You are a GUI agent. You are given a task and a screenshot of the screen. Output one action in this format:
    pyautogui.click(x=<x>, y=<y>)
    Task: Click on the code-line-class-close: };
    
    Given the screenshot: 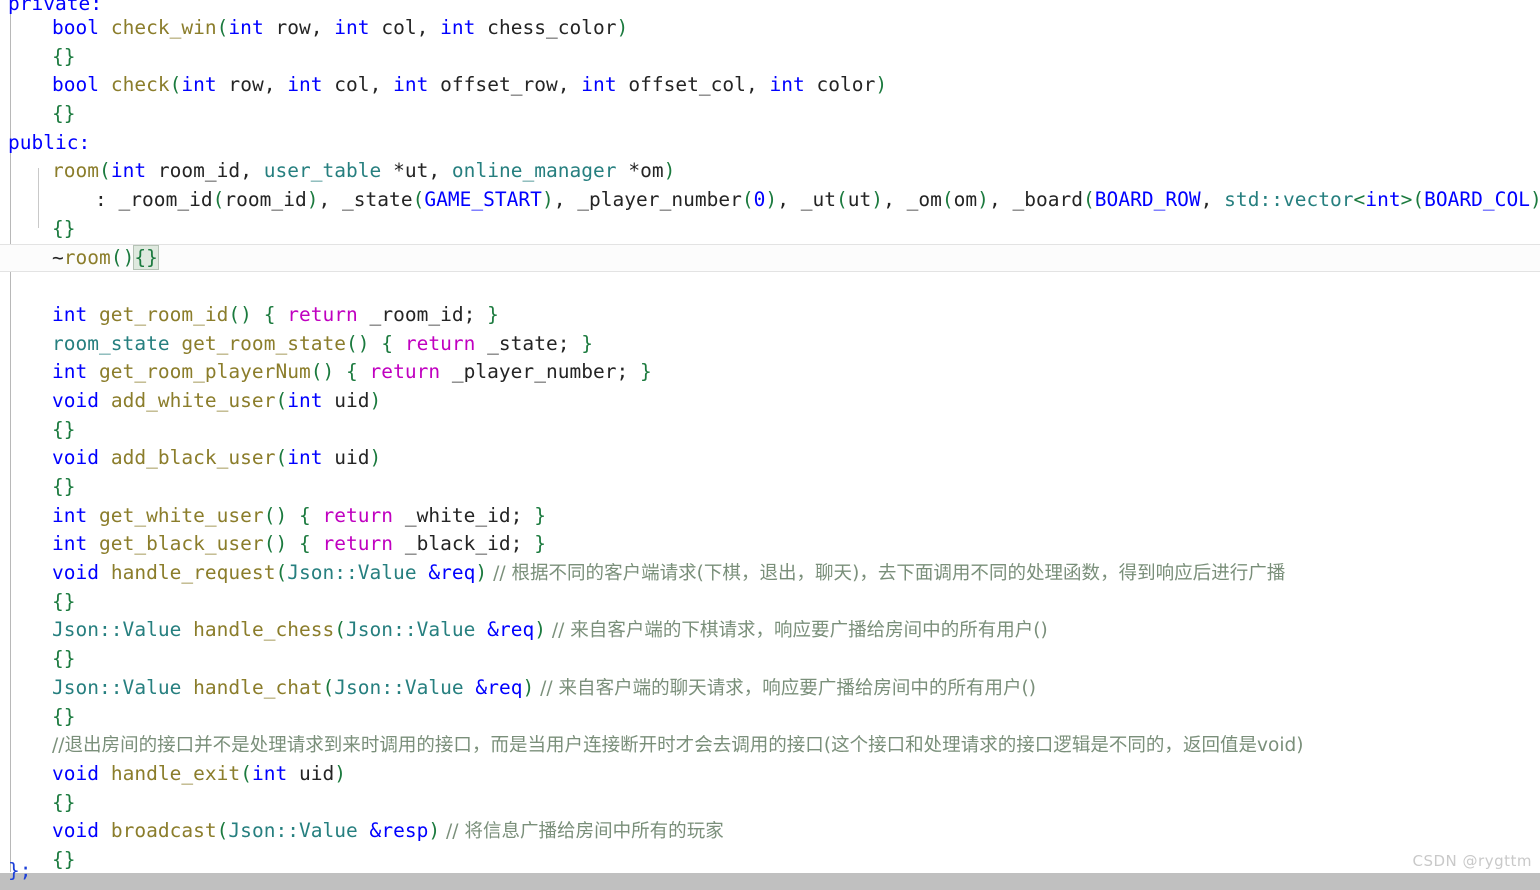 What is the action you would take?
    pyautogui.click(x=15, y=871)
    